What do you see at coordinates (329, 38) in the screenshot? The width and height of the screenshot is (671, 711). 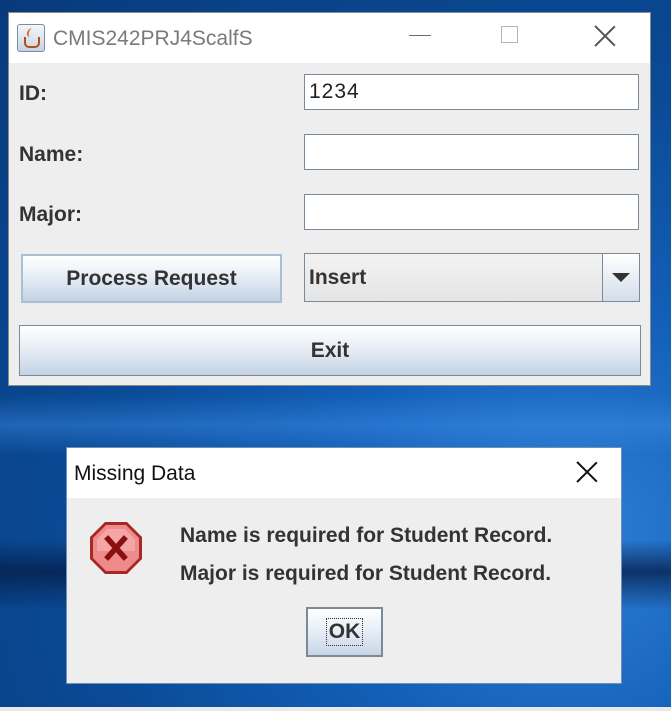 I see `title-bar: CMIS242PRJ4ScalfS` at bounding box center [329, 38].